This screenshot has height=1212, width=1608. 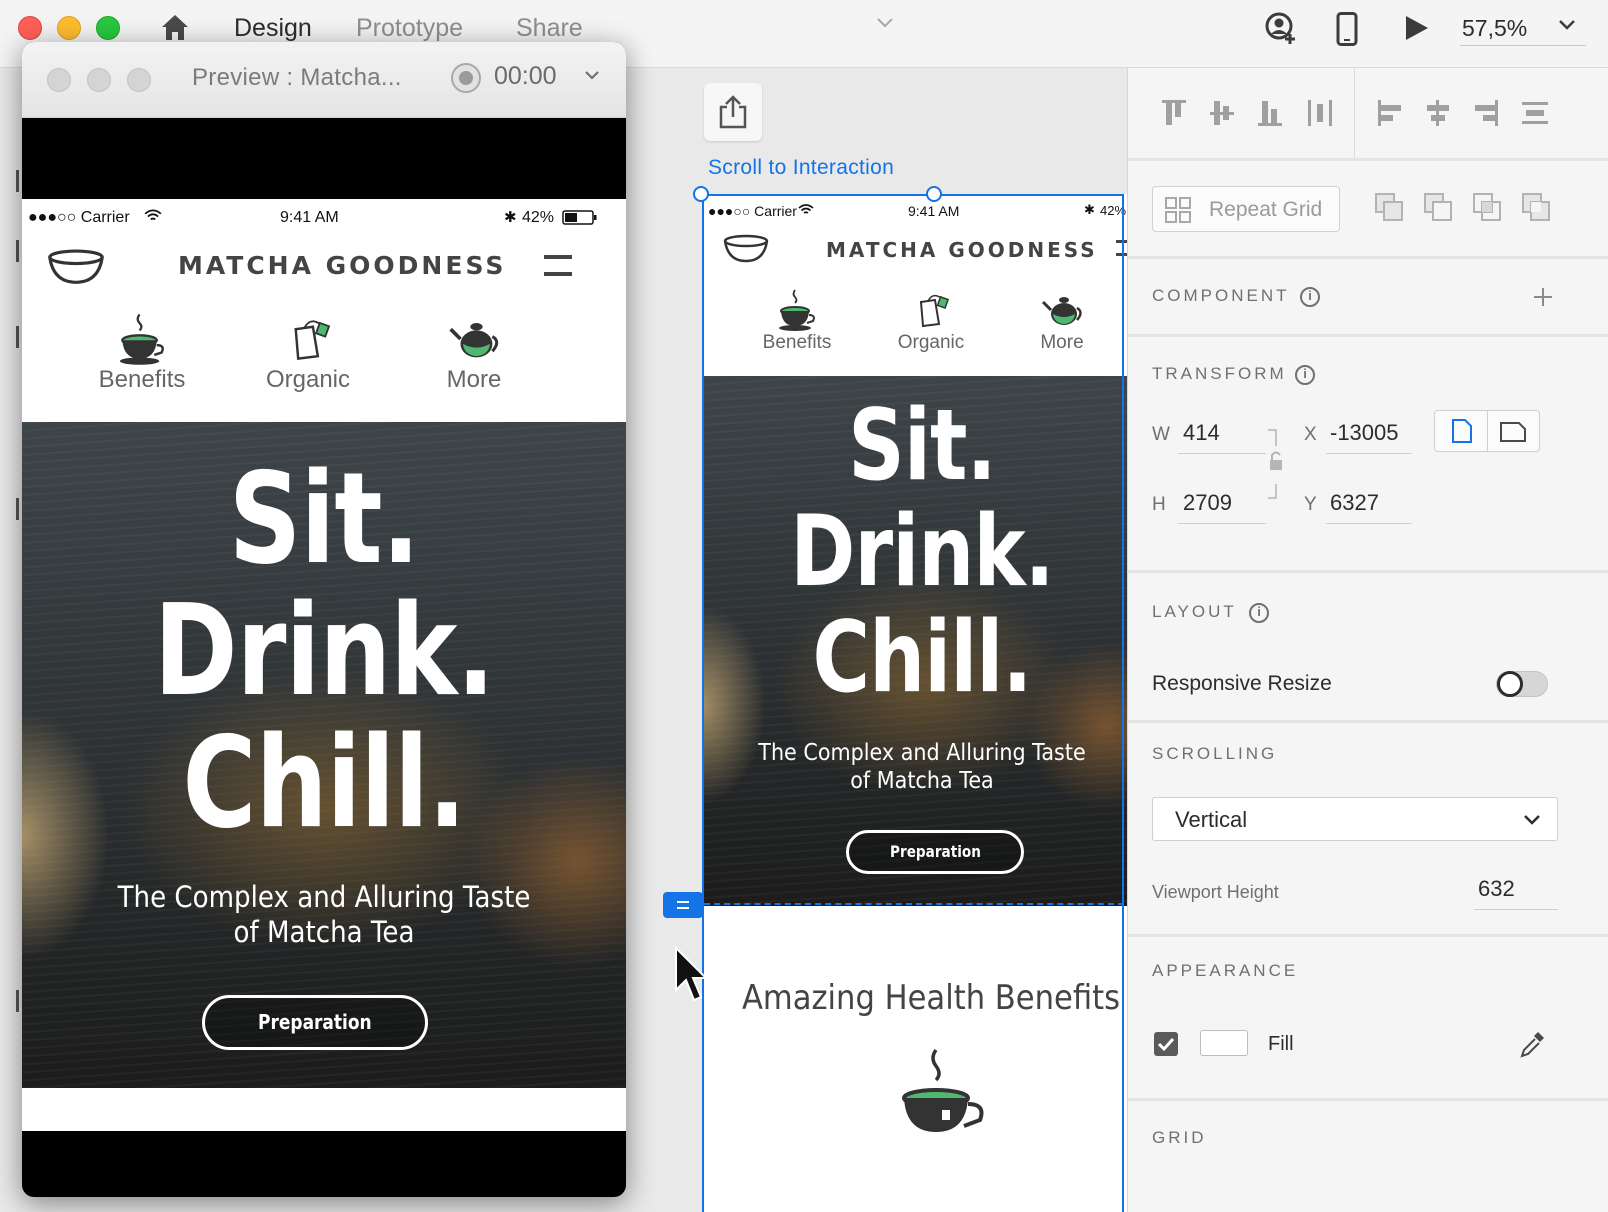 What do you see at coordinates (99, 80) in the screenshot?
I see `preview-minimize-button` at bounding box center [99, 80].